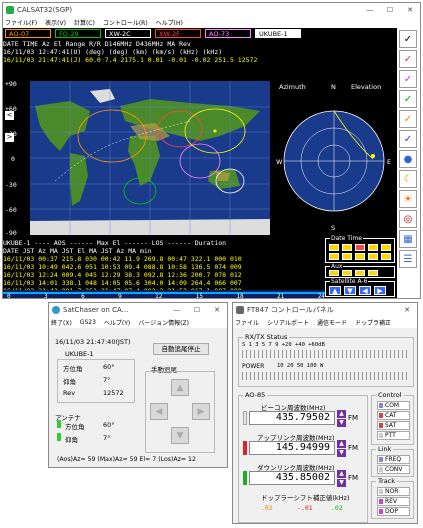 Image resolution: width=423 pixels, height=528 pixels. What do you see at coordinates (88, 322) in the screenshot?
I see `menu-gs23: GS23` at bounding box center [88, 322].